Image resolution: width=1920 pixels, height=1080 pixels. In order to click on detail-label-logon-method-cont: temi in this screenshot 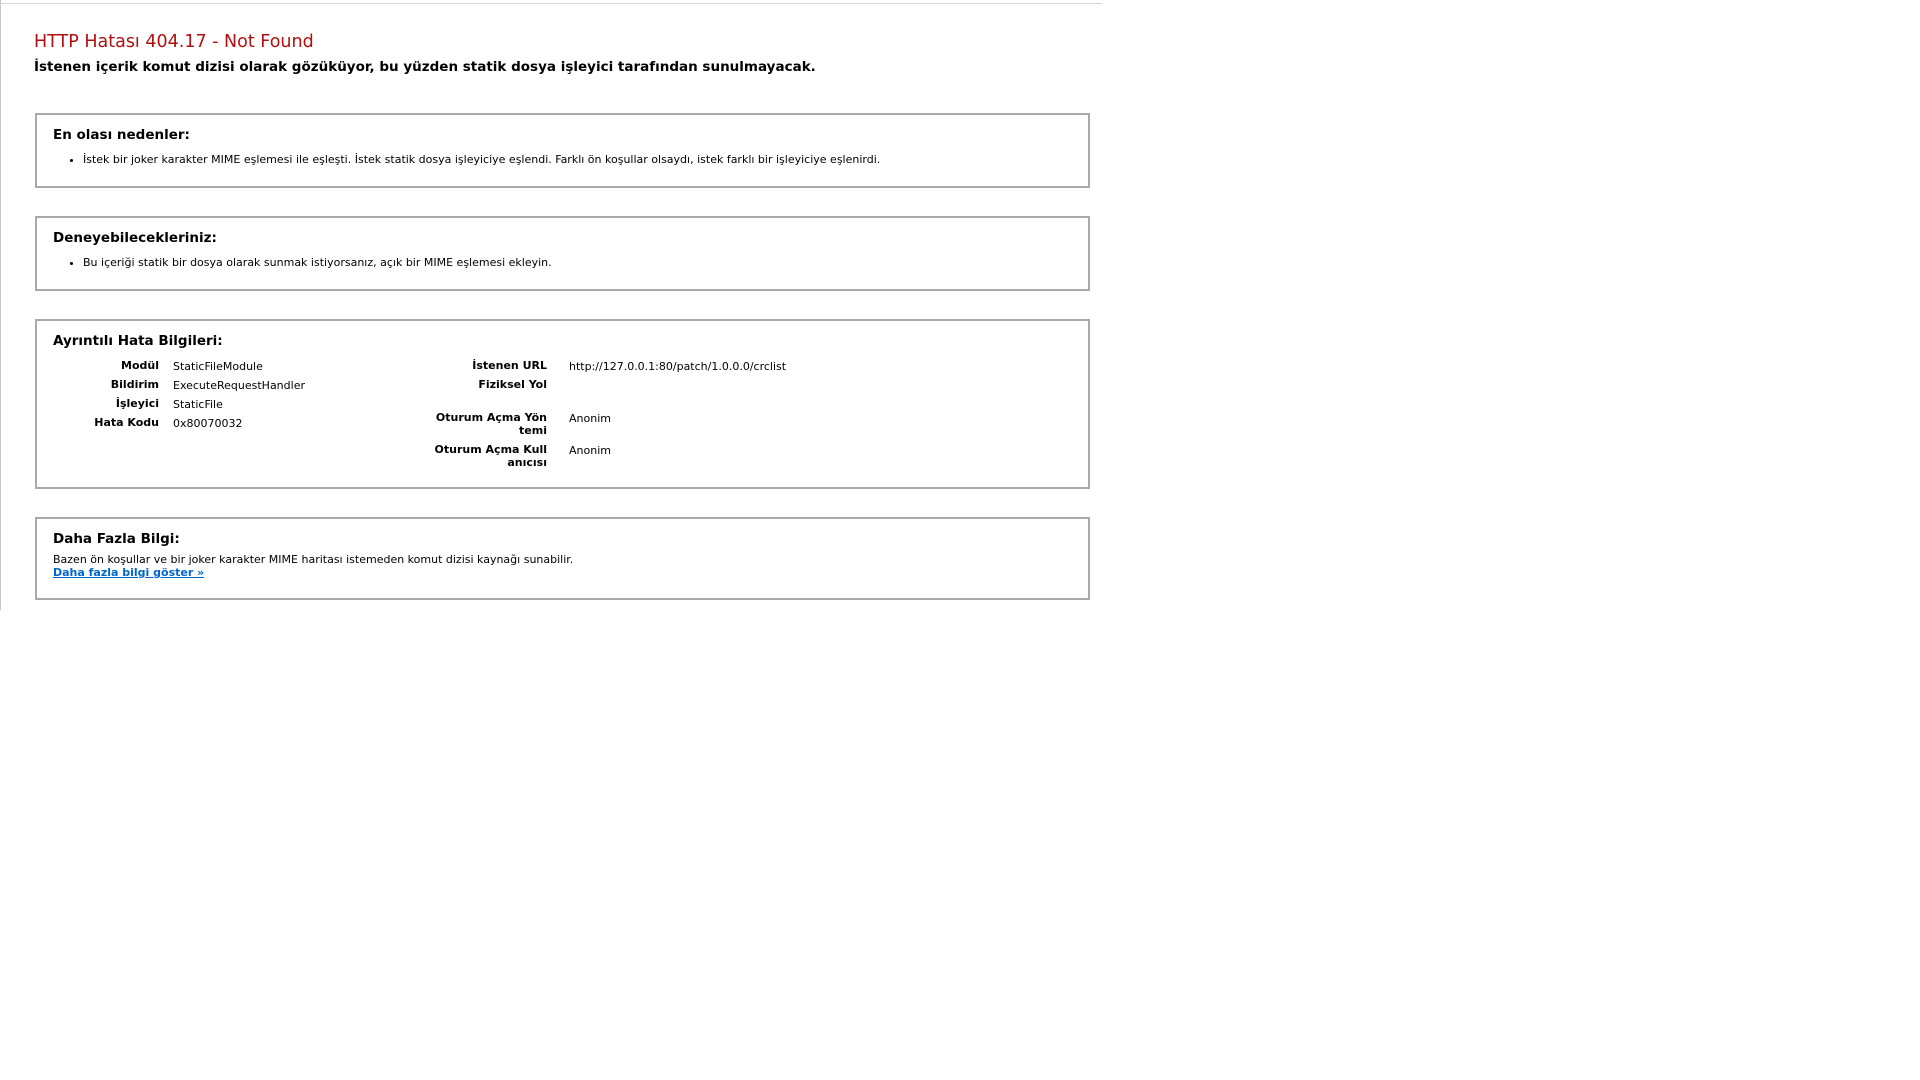, I will do `click(533, 430)`.